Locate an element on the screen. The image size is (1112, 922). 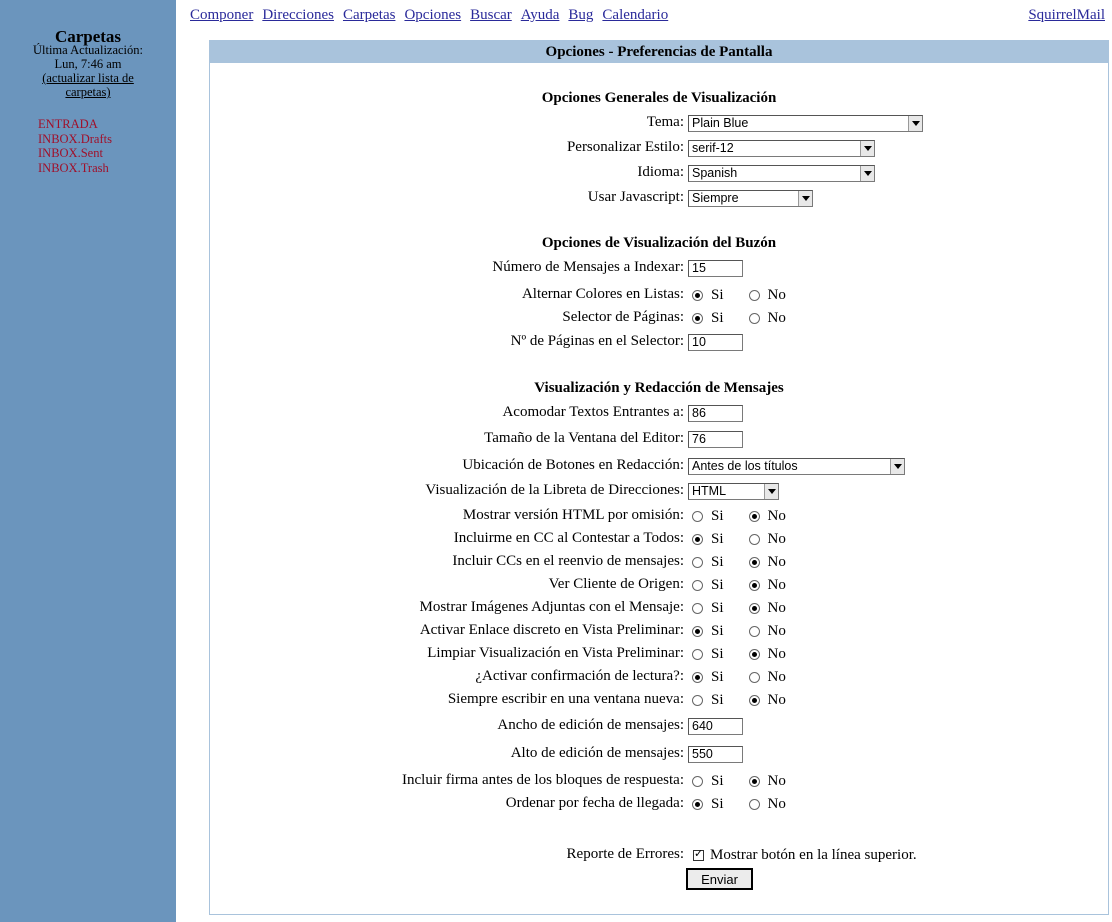
html-omision-si-radio is located at coordinates (697, 516).